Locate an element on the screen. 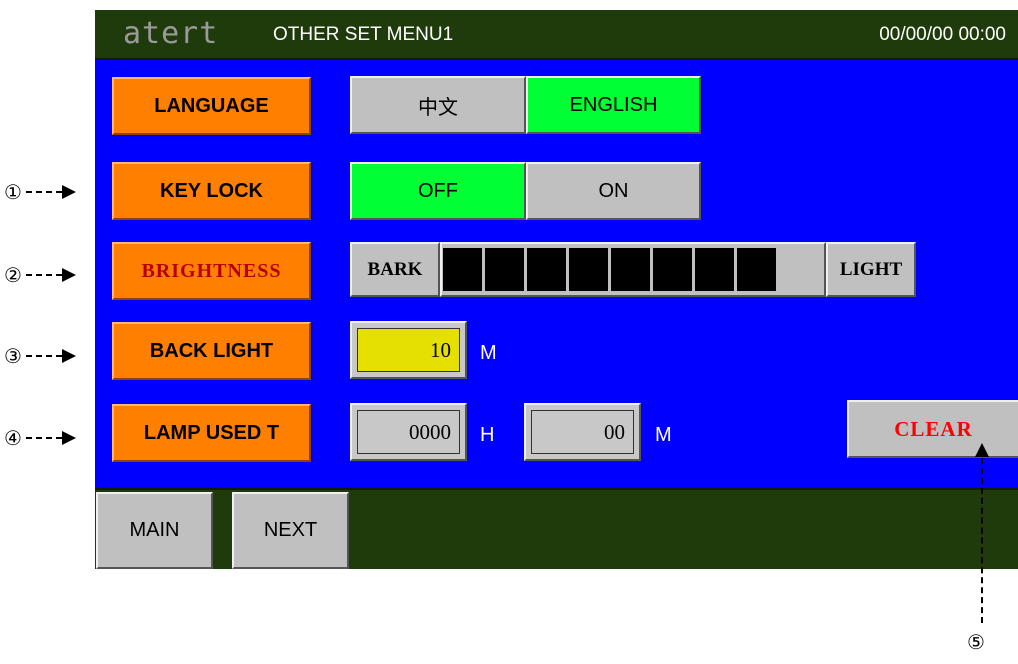 The width and height of the screenshot is (1018, 664). lamp-hours-value: 0000 is located at coordinates (408, 432).